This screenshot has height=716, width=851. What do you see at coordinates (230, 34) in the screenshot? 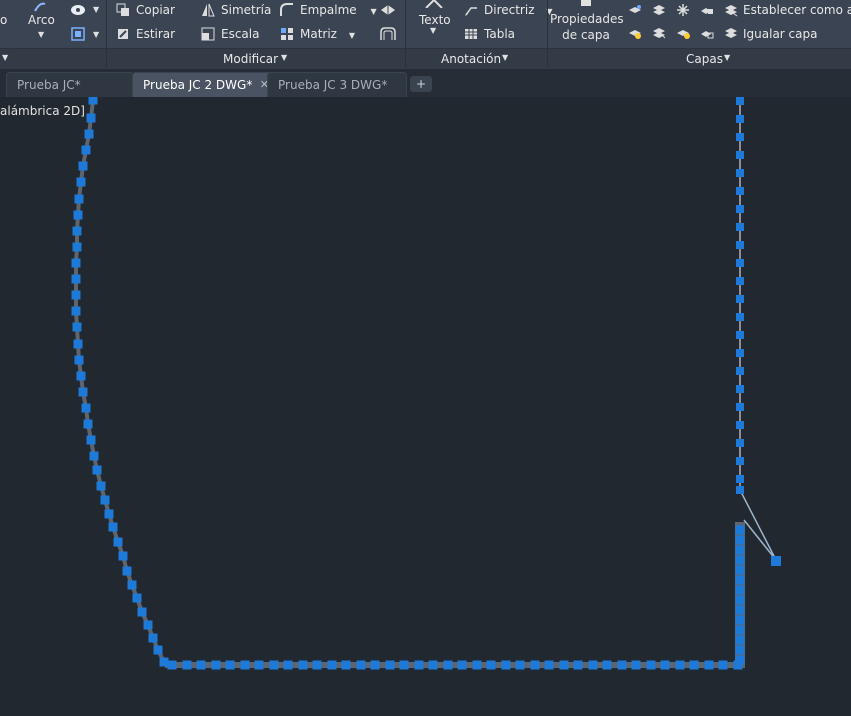
I see `scale-button: Escala` at bounding box center [230, 34].